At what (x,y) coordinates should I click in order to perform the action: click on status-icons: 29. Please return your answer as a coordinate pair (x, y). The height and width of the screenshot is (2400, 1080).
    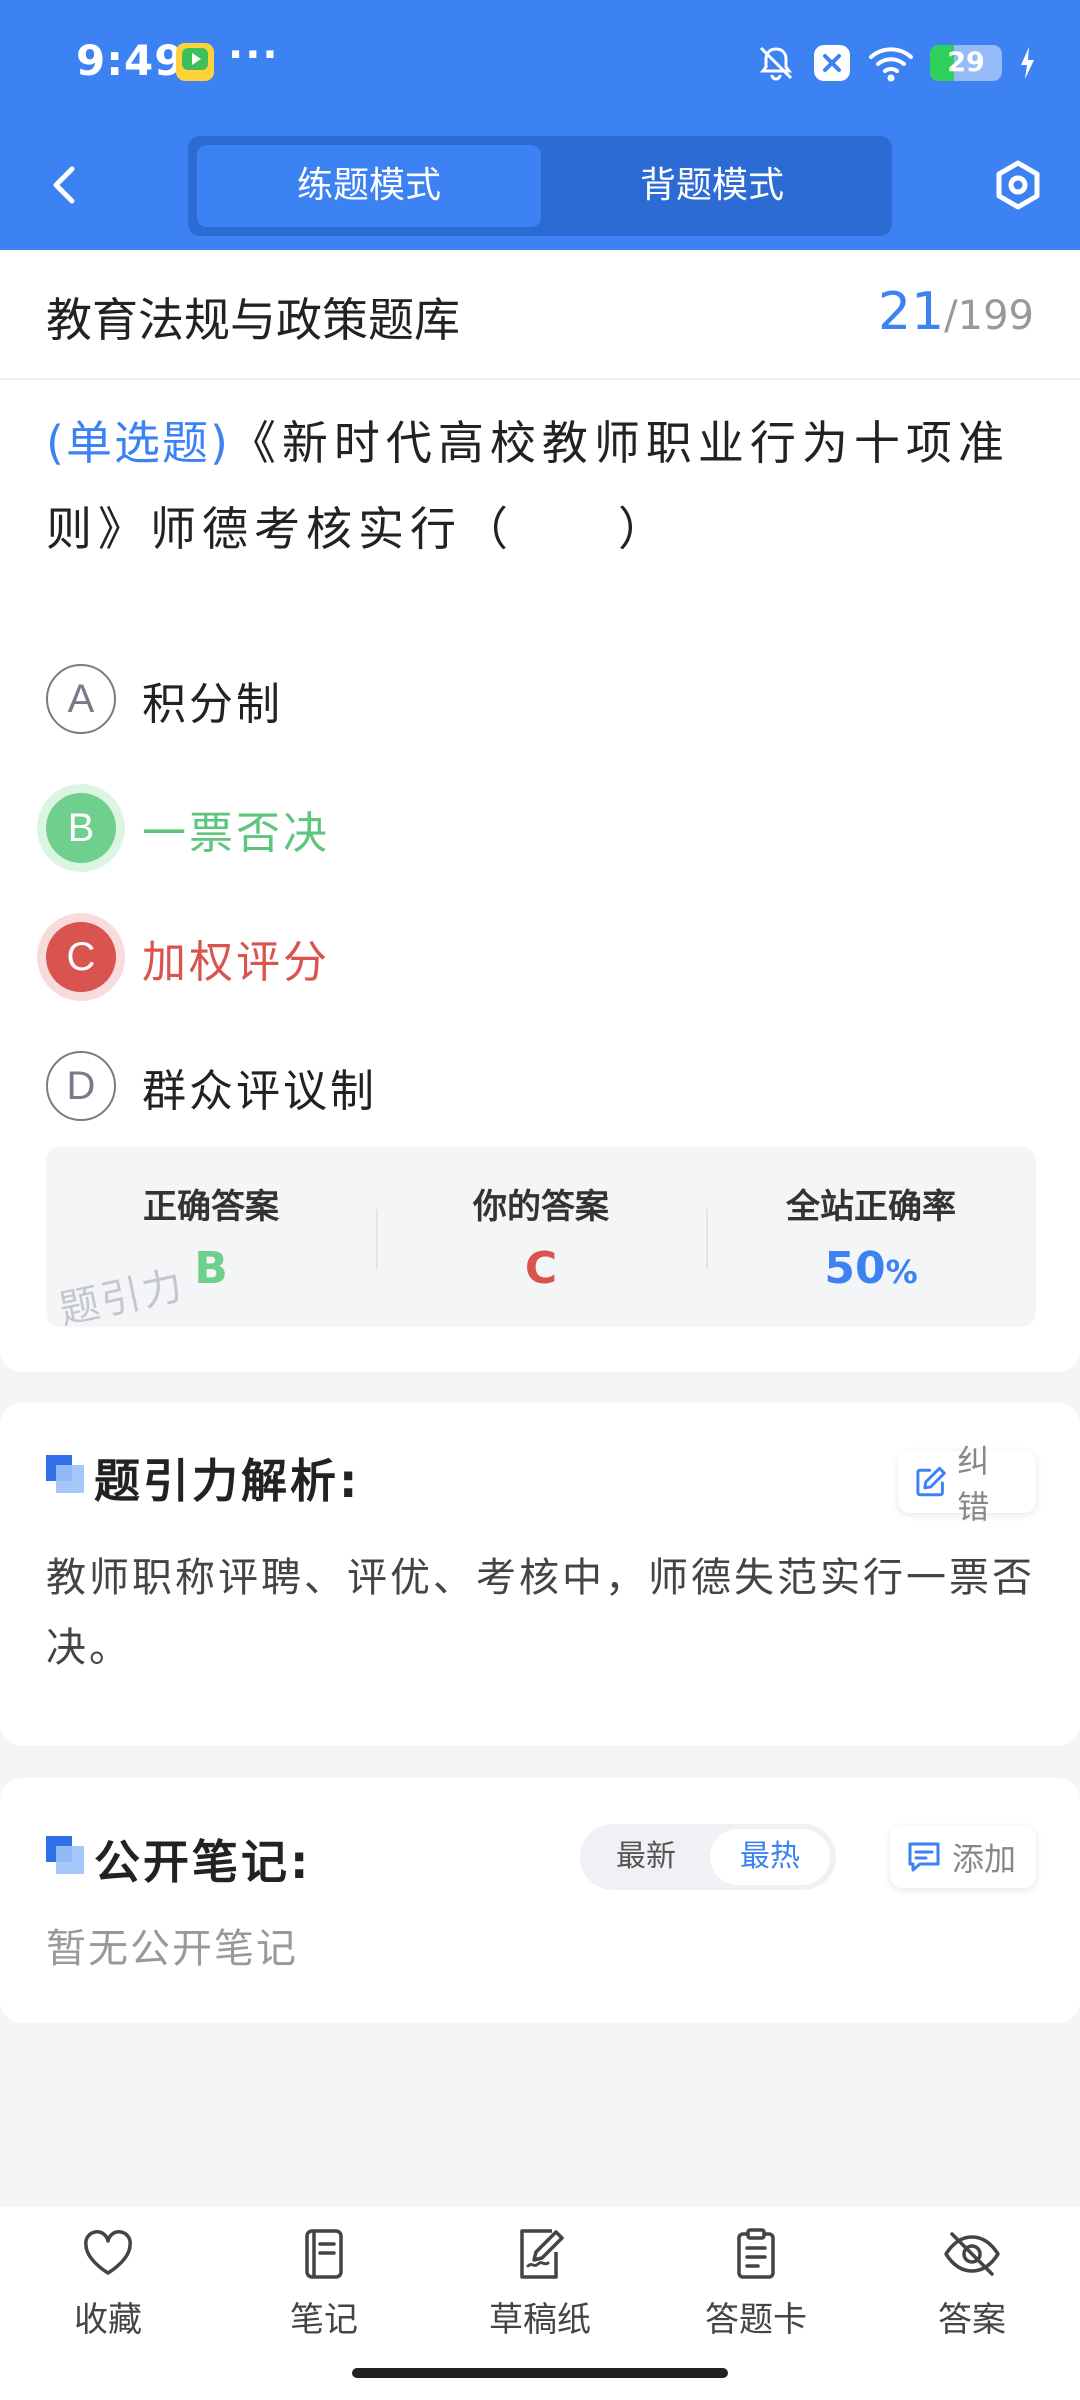
    Looking at the image, I should click on (896, 63).